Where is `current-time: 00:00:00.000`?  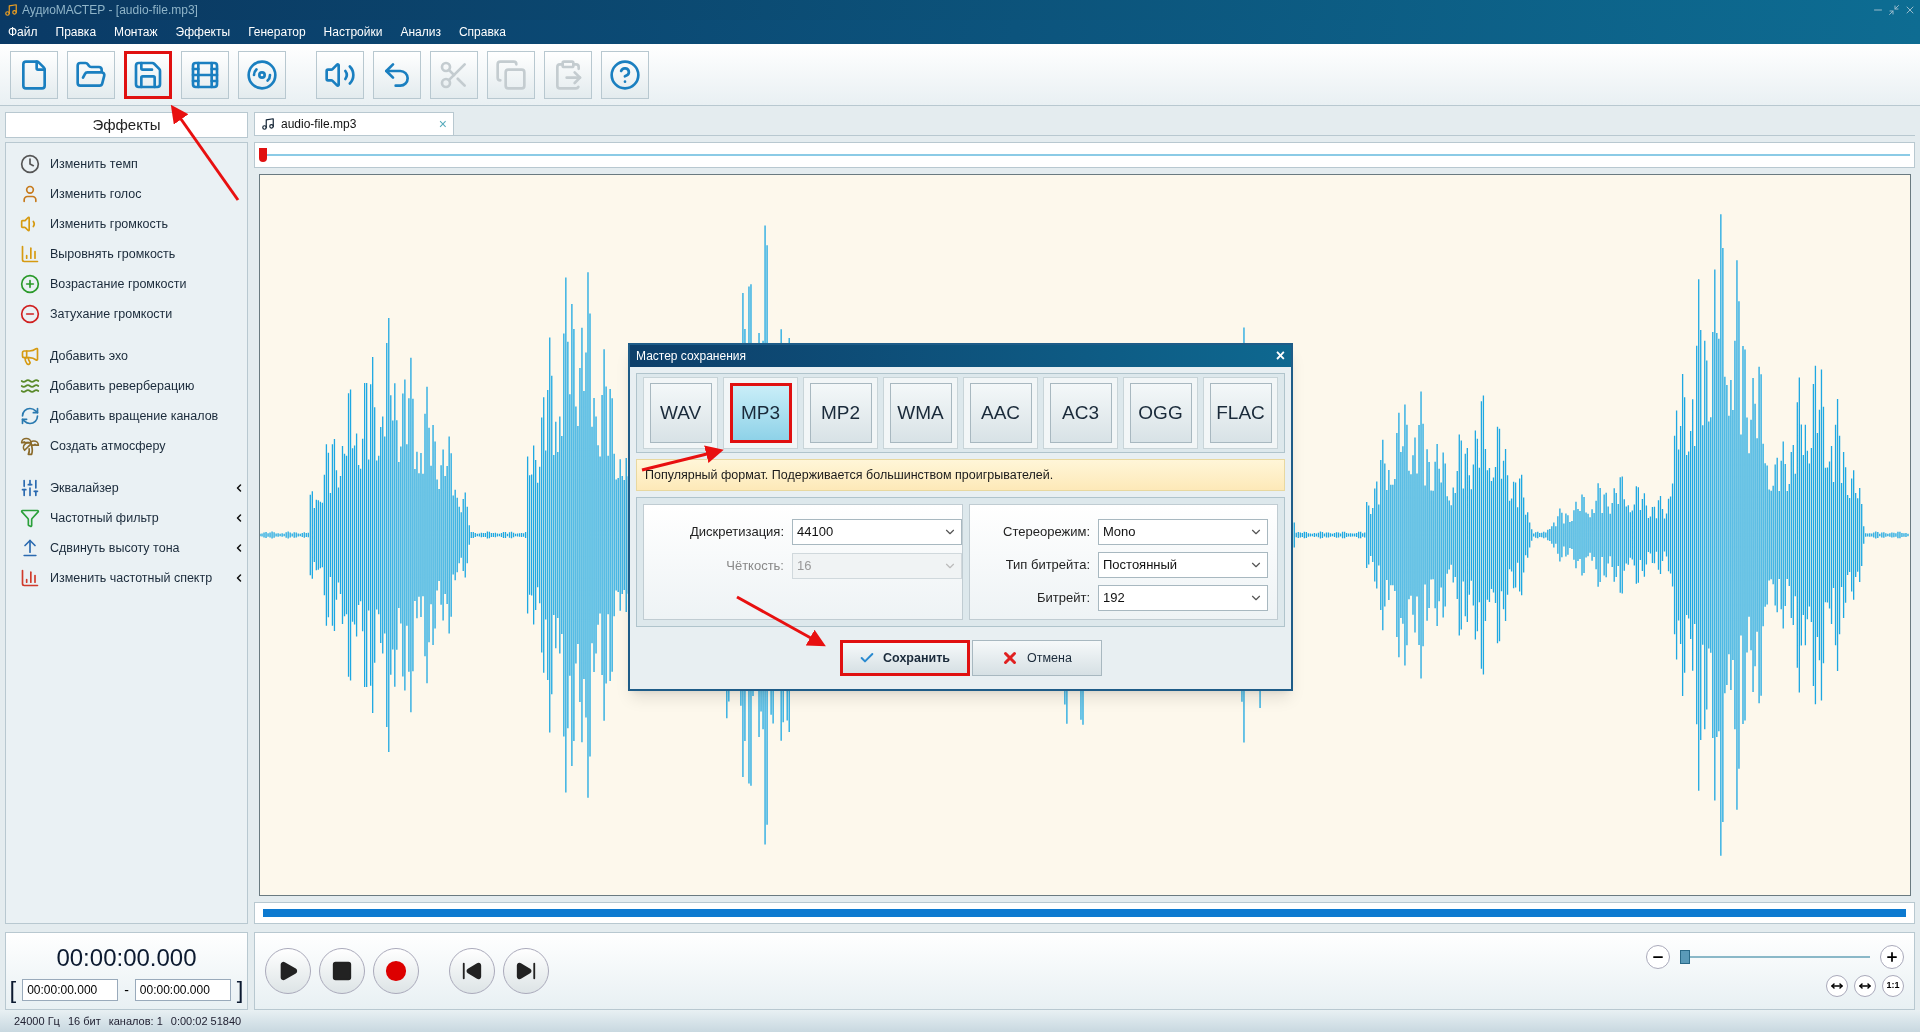 current-time: 00:00:00.000 is located at coordinates (126, 958).